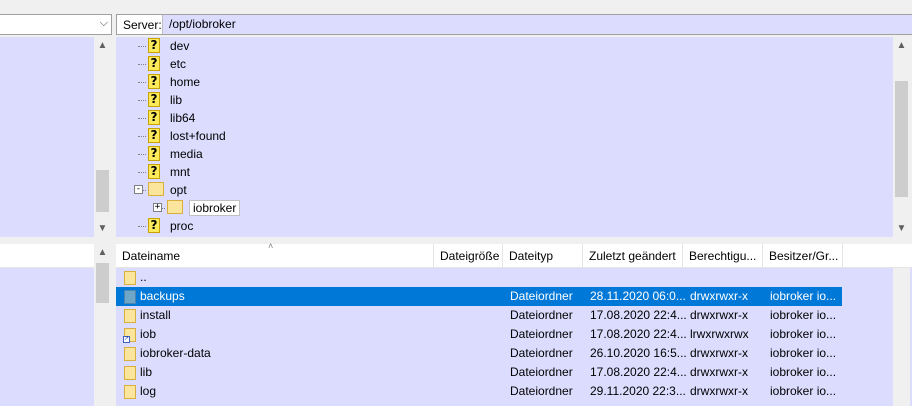 This screenshot has width=912, height=406. I want to click on tree-item: ? lost+found, so click(504, 136).